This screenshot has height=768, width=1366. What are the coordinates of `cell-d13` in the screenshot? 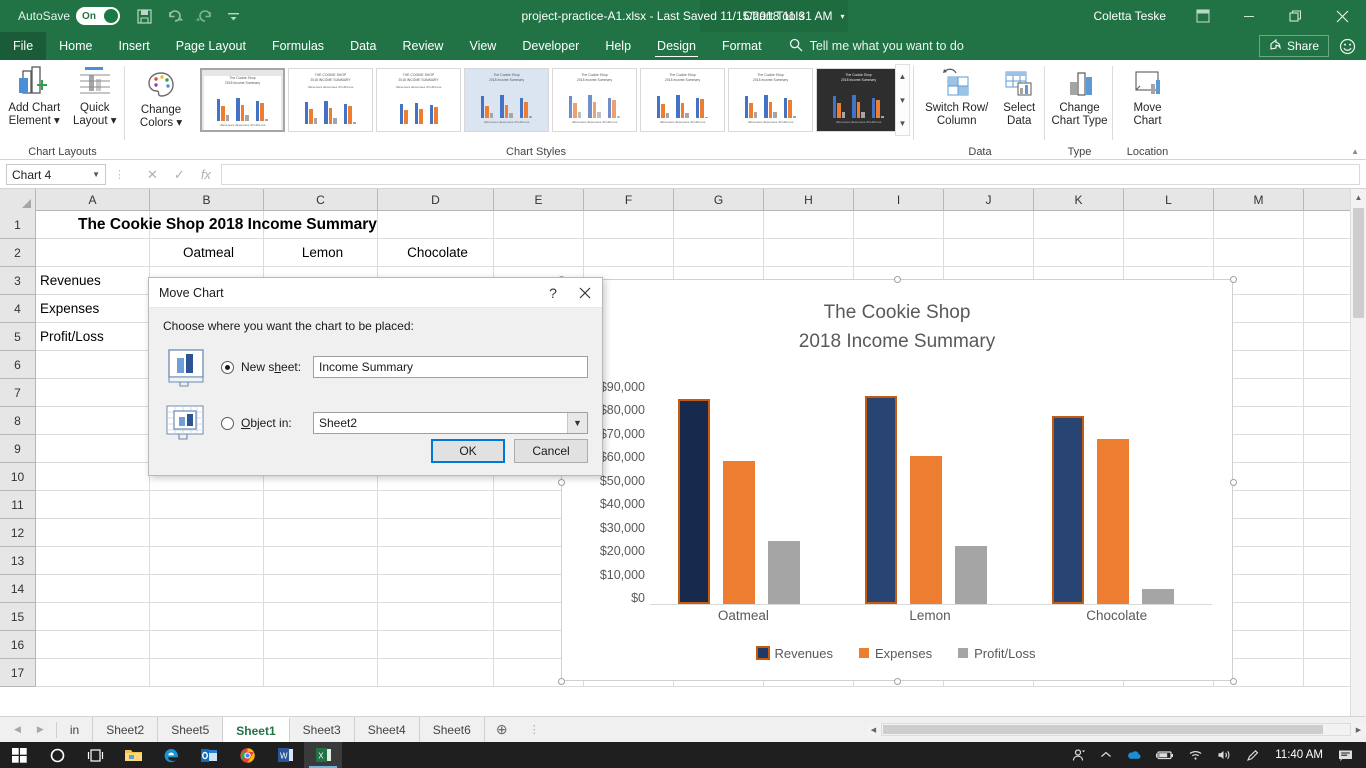 It's located at (436, 560).